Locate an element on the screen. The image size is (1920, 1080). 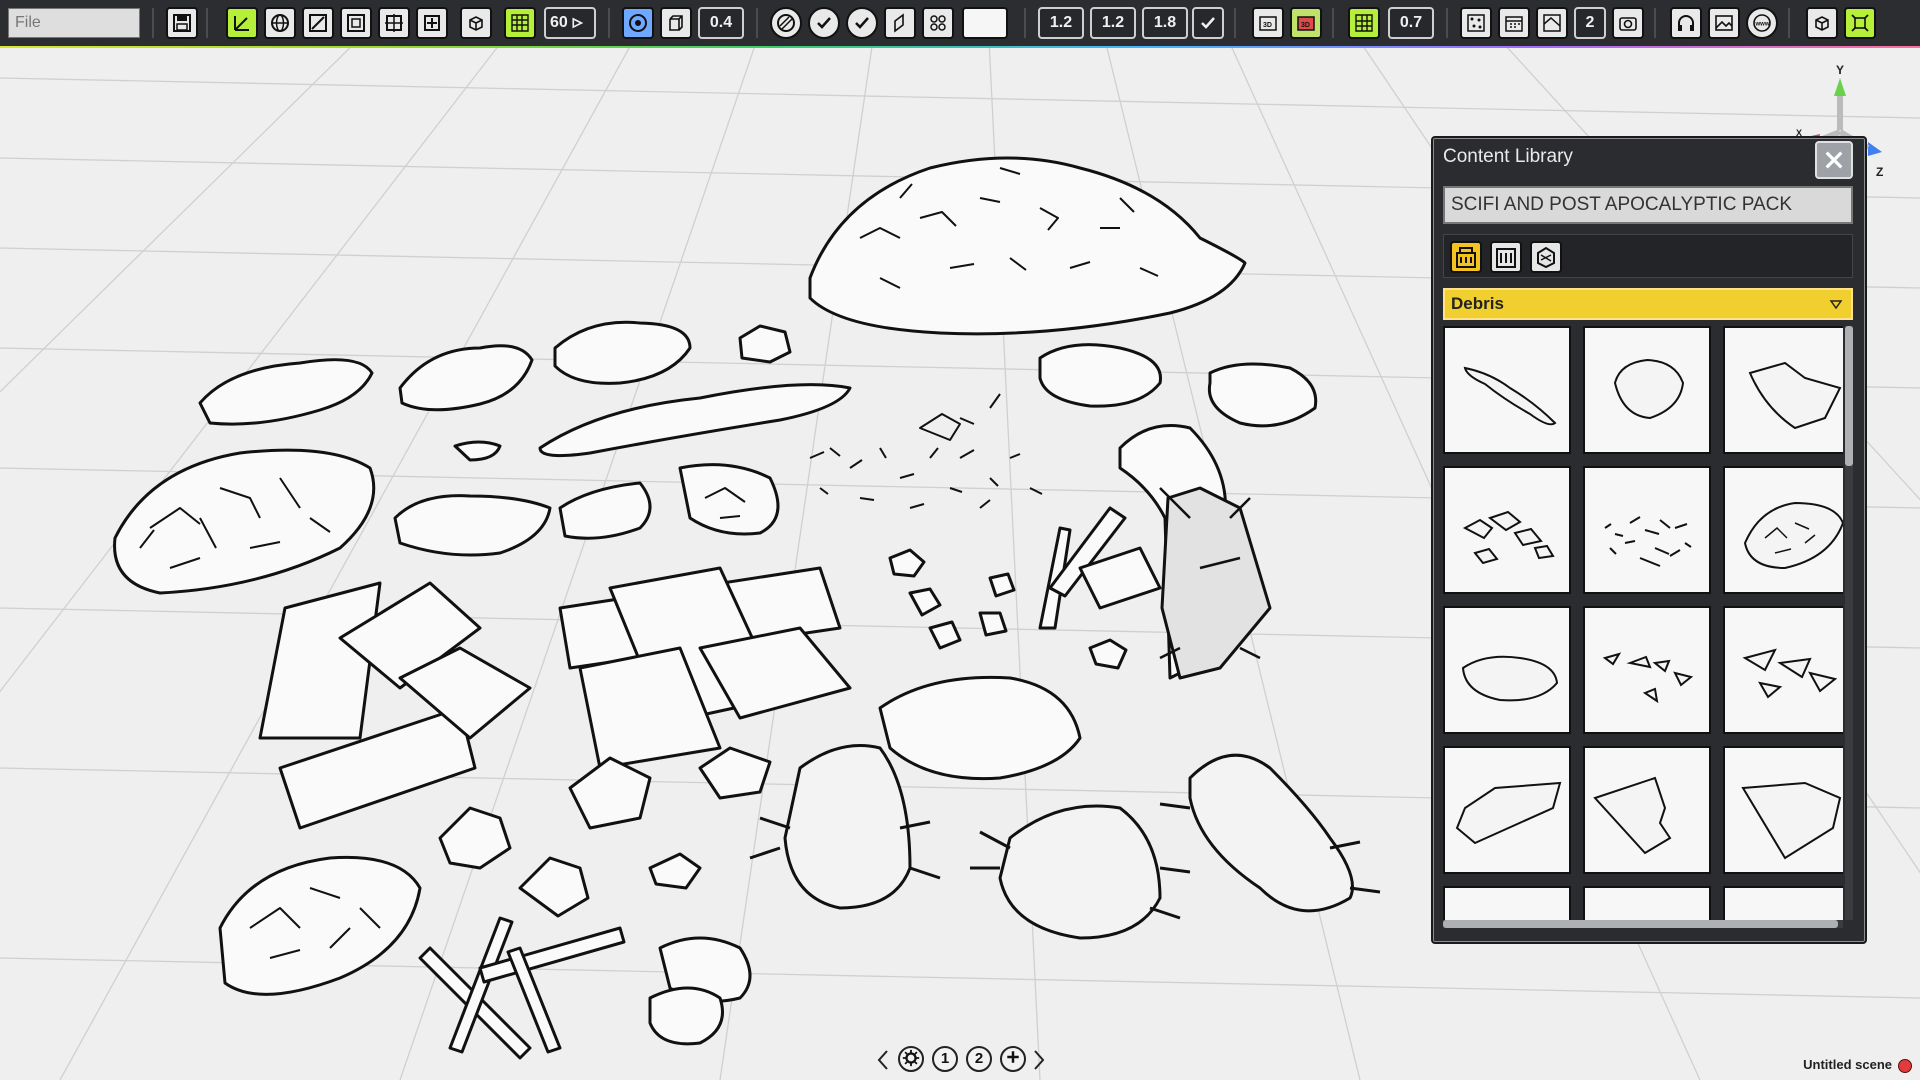
view-3d-icon: 3D is located at coordinates (1268, 23).